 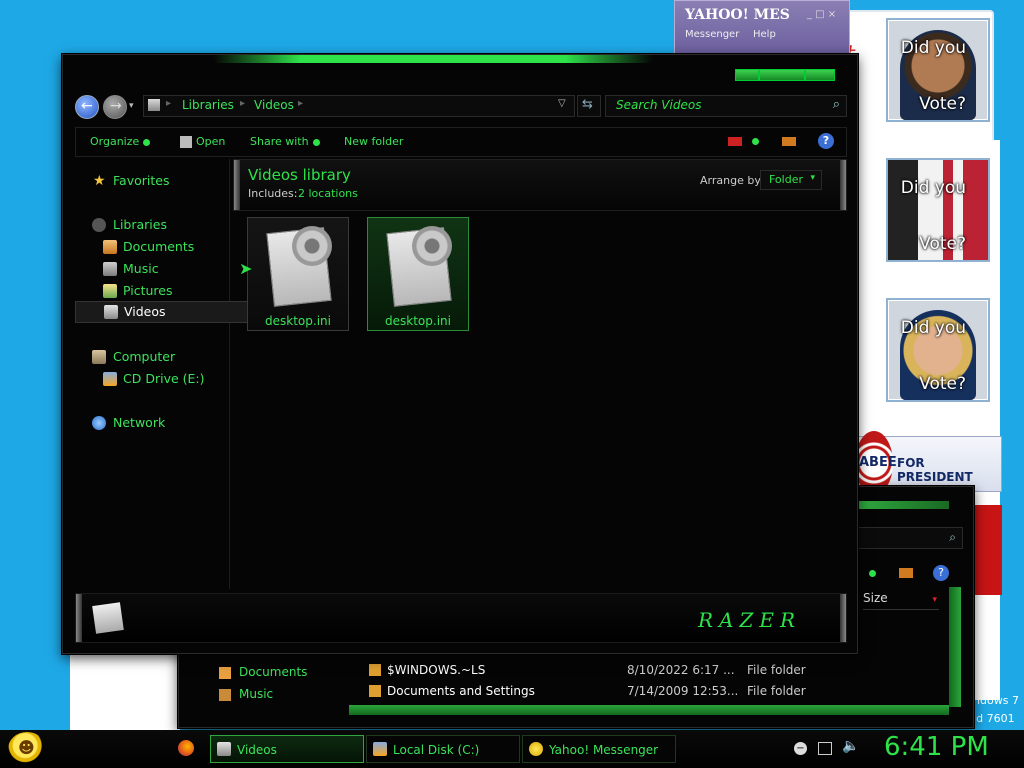 I want to click on search-box: Search Videos ⌕, so click(x=726, y=106).